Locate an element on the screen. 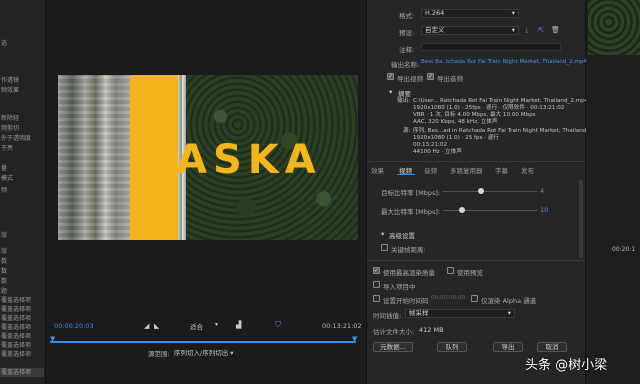 The image size is (640, 384). export-audio-label: 导出音频 is located at coordinates (450, 79).